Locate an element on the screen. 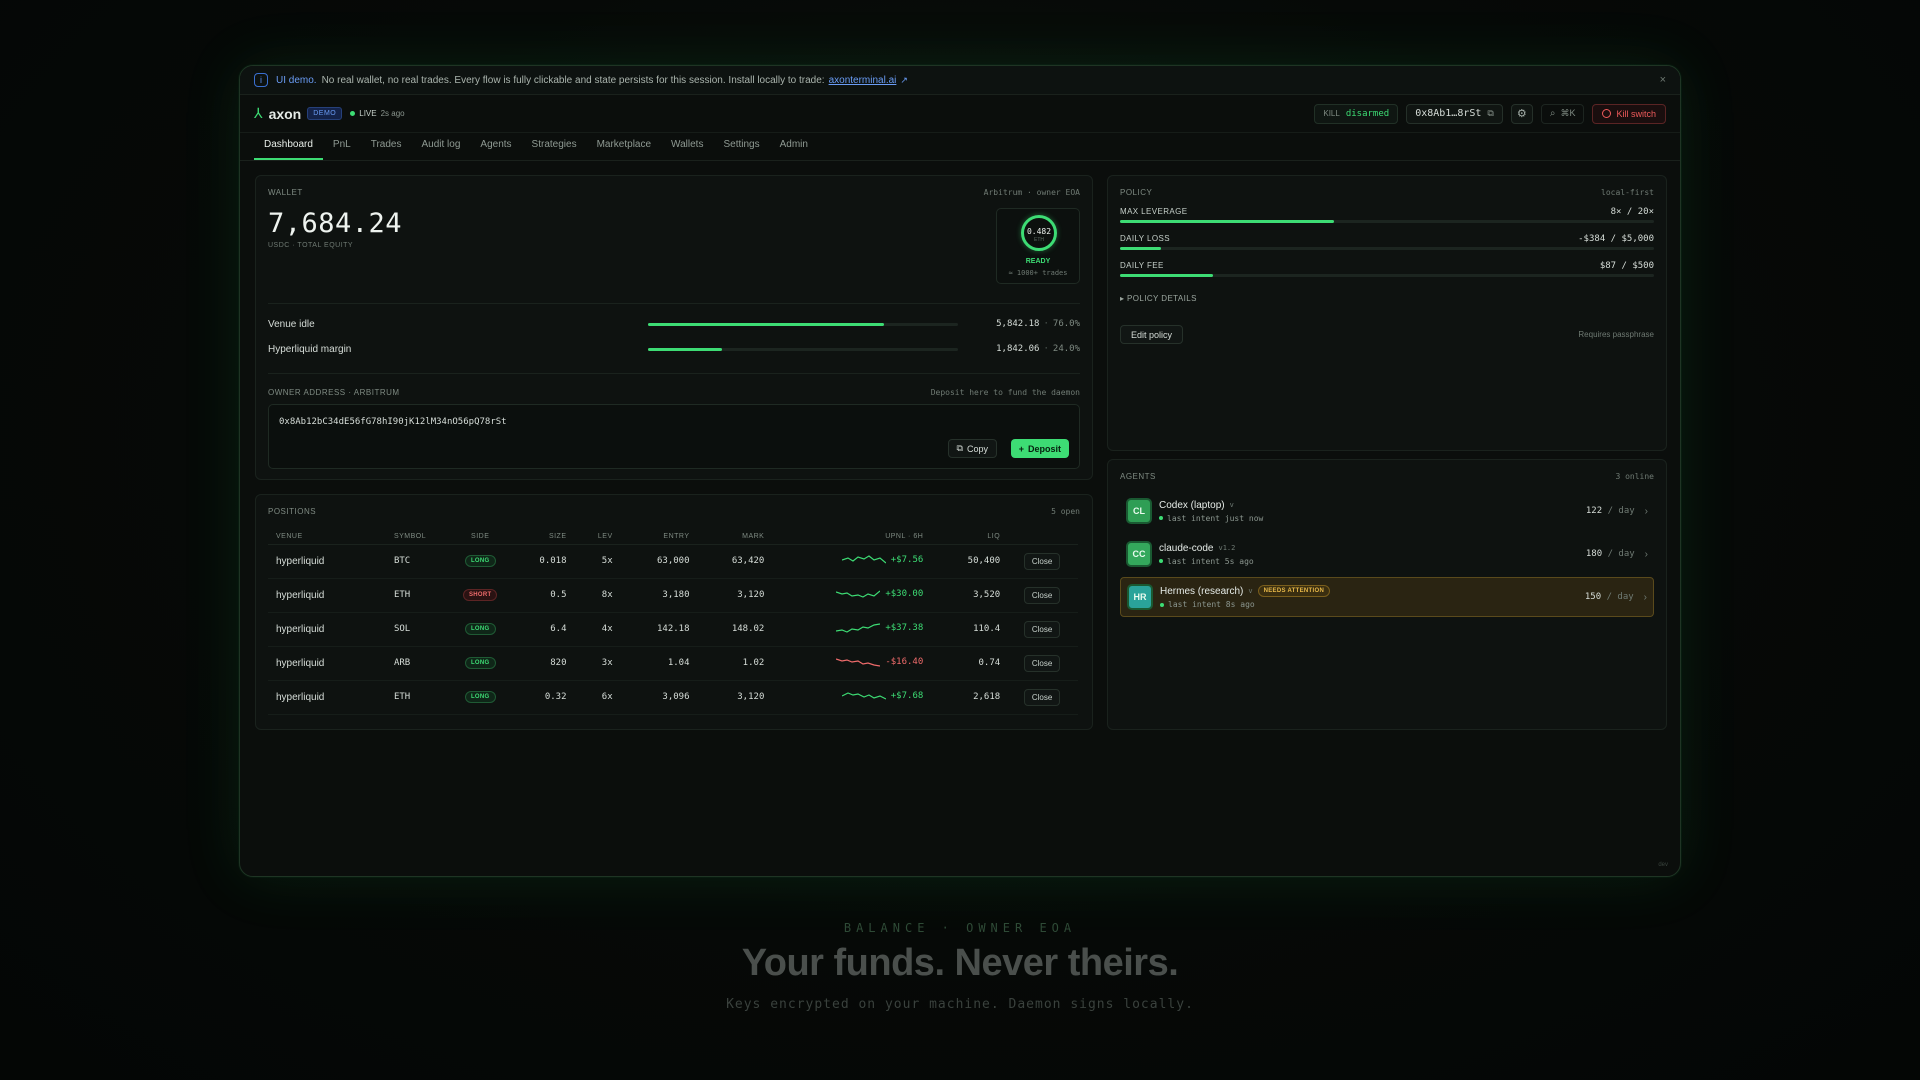 The width and height of the screenshot is (1920, 1080). agent-name: claude-code is located at coordinates (1186, 548).